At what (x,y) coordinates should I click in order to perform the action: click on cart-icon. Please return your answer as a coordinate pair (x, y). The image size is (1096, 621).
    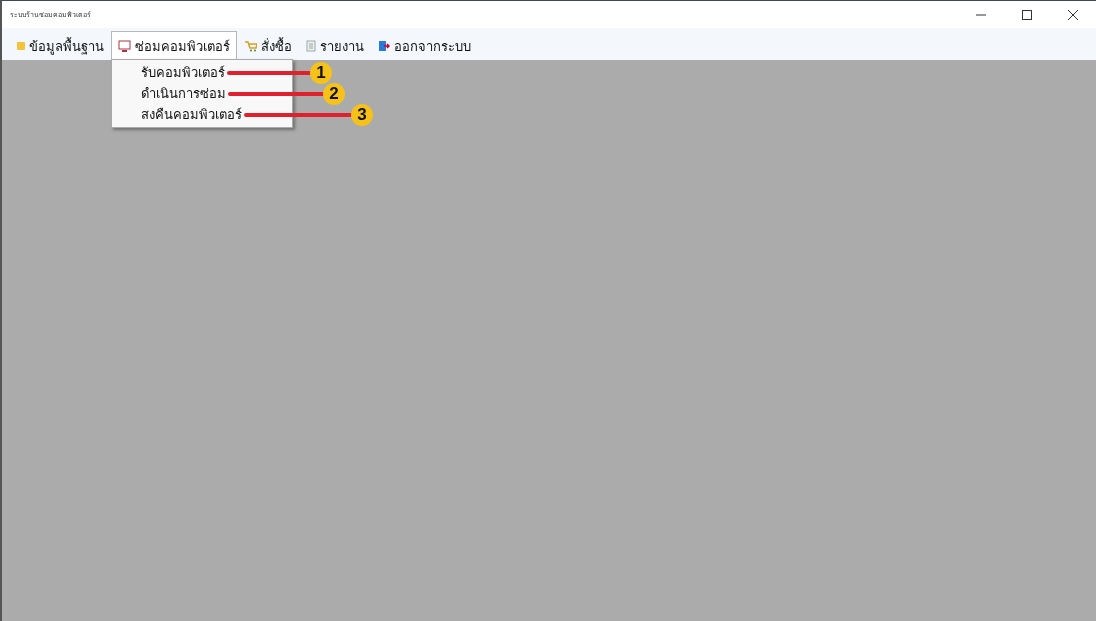
    Looking at the image, I should click on (250, 46).